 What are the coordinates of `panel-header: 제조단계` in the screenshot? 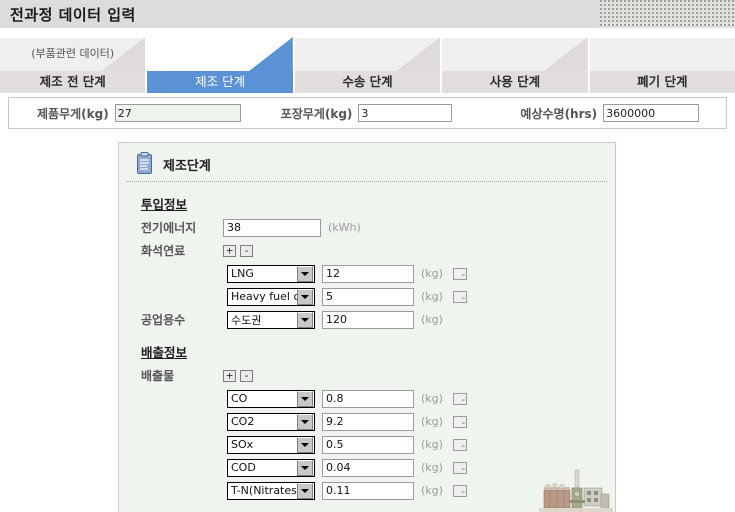 It's located at (367, 164).